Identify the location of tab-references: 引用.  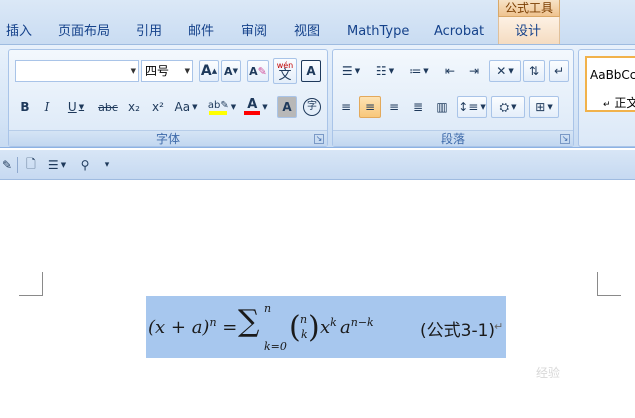
(149, 32).